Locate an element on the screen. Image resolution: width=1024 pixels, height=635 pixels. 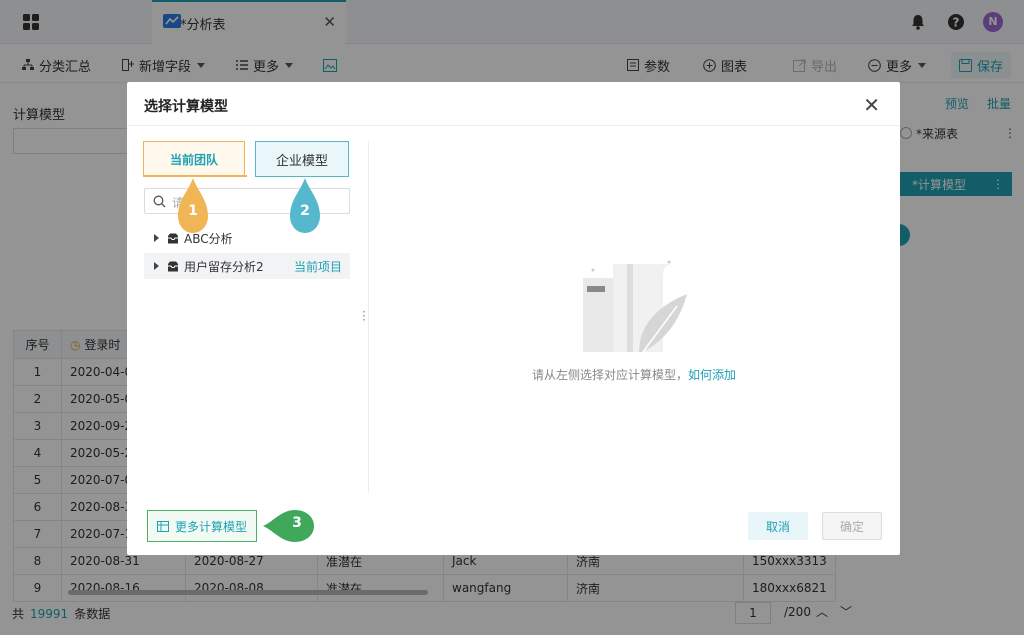
empty-state-text: 请从左侧选择对应计算模型，如何添加 is located at coordinates (634, 375).